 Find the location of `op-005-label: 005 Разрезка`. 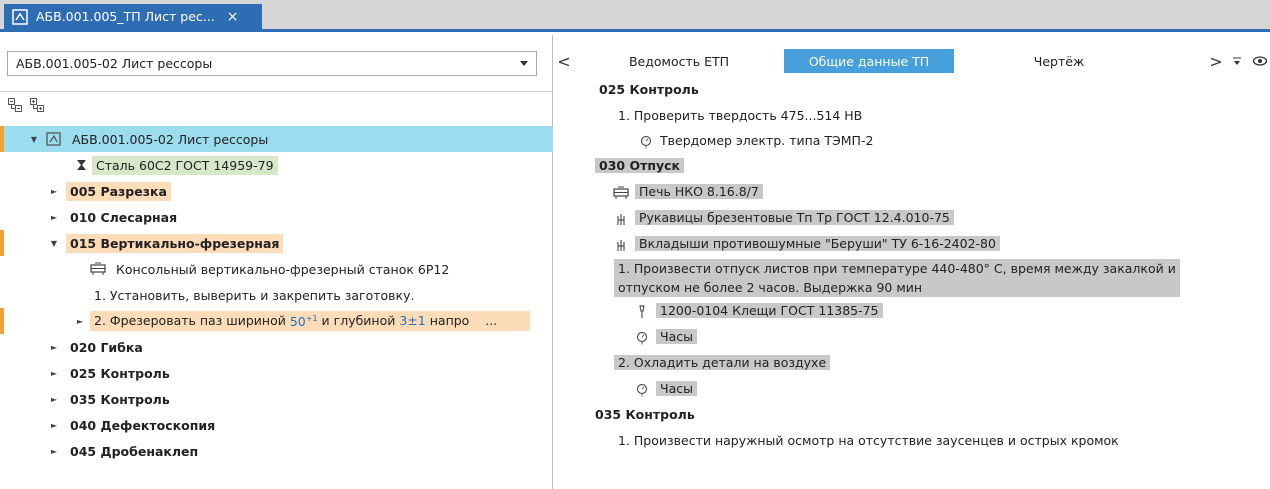

op-005-label: 005 Разрезка is located at coordinates (118, 191).